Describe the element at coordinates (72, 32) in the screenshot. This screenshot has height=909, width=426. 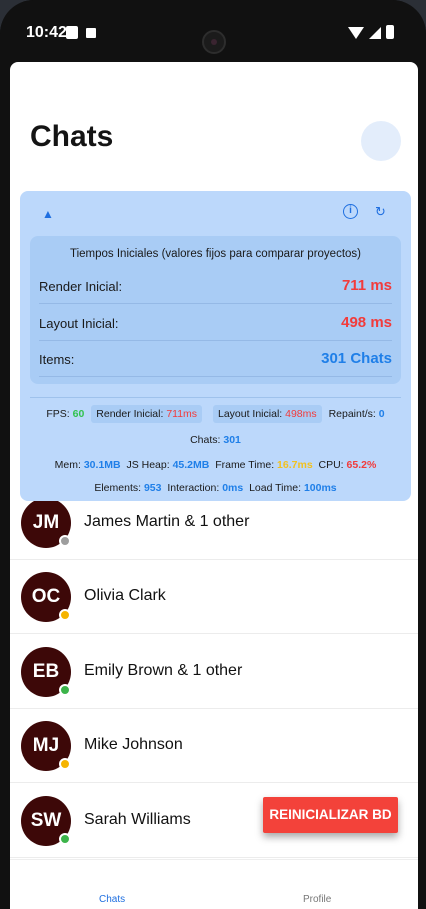
I see `notification-icon` at that location.